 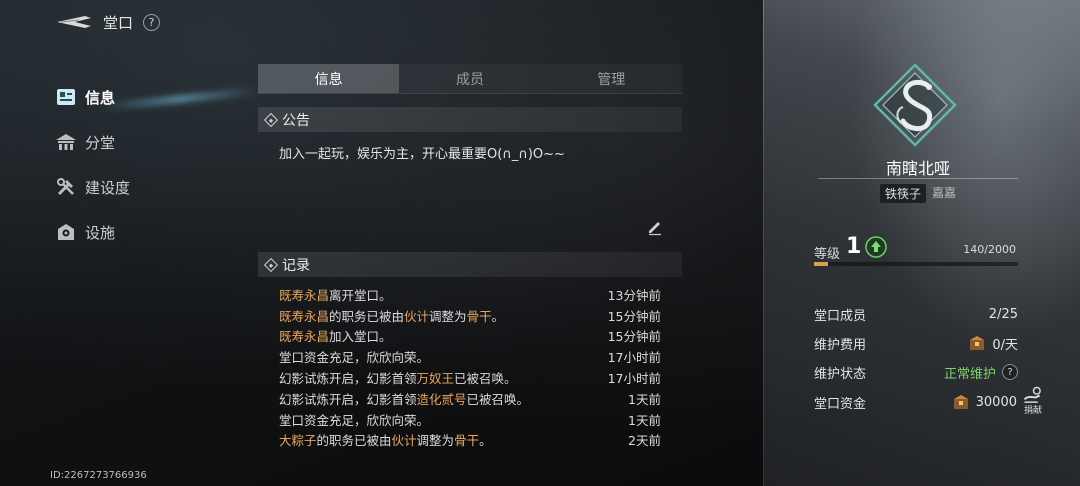 What do you see at coordinates (989, 249) in the screenshot?
I see `level-exp: 140/2000` at bounding box center [989, 249].